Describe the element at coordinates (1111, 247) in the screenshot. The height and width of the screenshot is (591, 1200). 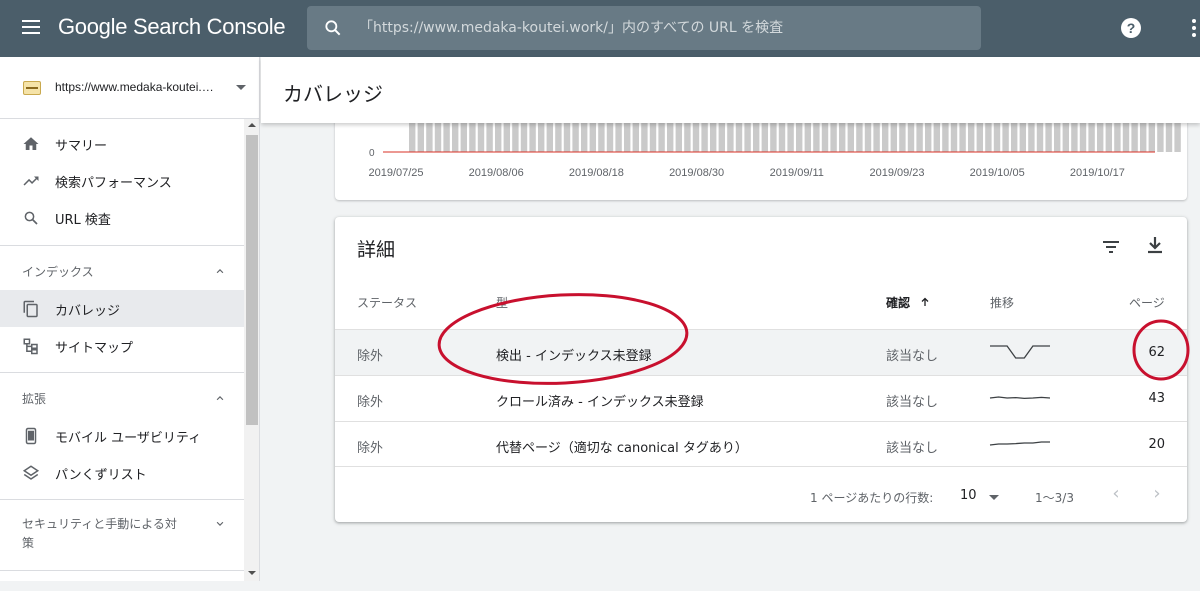
I see `filter-icon` at that location.